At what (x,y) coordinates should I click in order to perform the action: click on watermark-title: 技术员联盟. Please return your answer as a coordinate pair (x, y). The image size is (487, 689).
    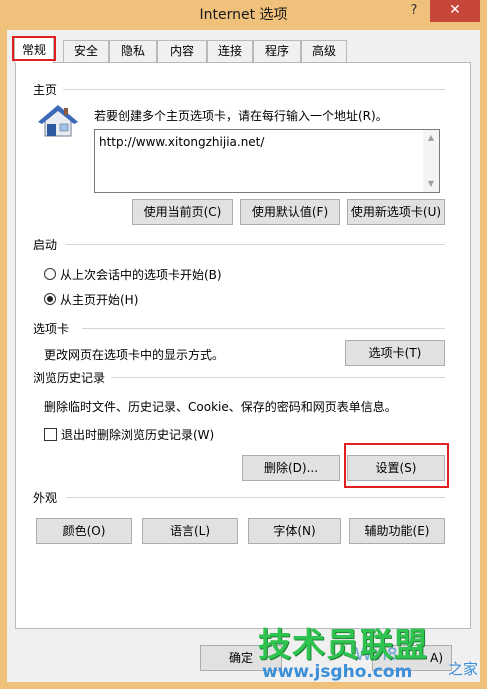
    Looking at the image, I should click on (343, 644).